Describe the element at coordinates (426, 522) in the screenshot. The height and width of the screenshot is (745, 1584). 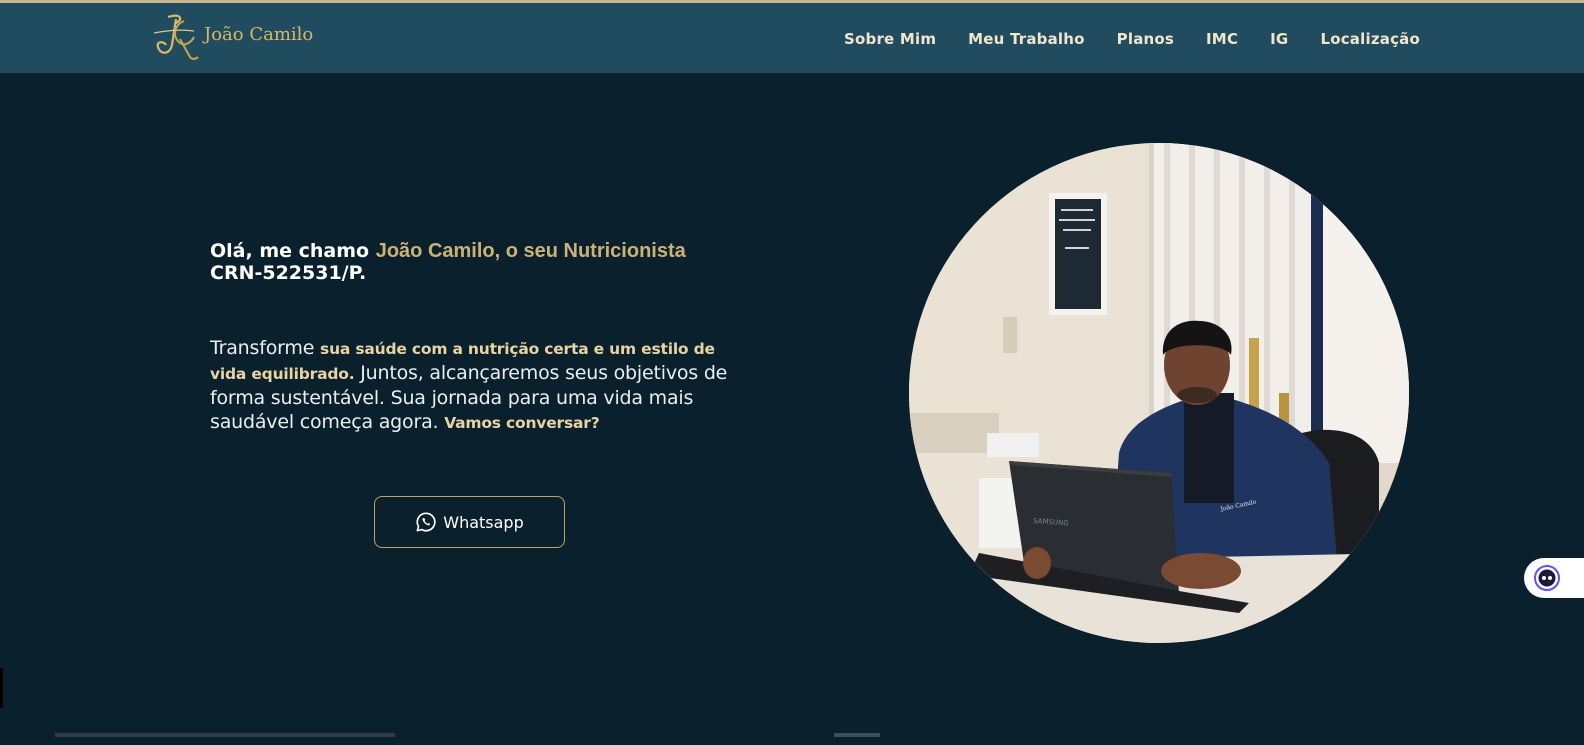
I see `whatsapp-icon` at that location.